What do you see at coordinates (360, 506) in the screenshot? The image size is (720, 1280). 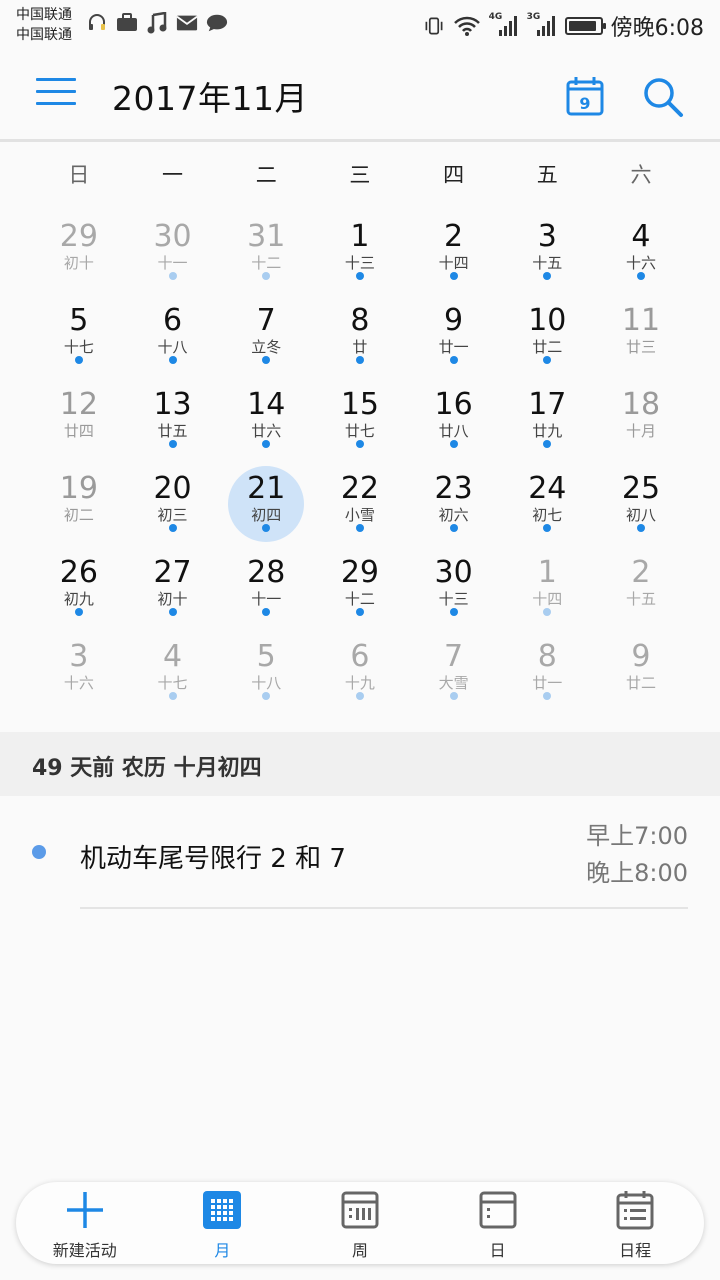 I see `day-cell: 22 小雪` at bounding box center [360, 506].